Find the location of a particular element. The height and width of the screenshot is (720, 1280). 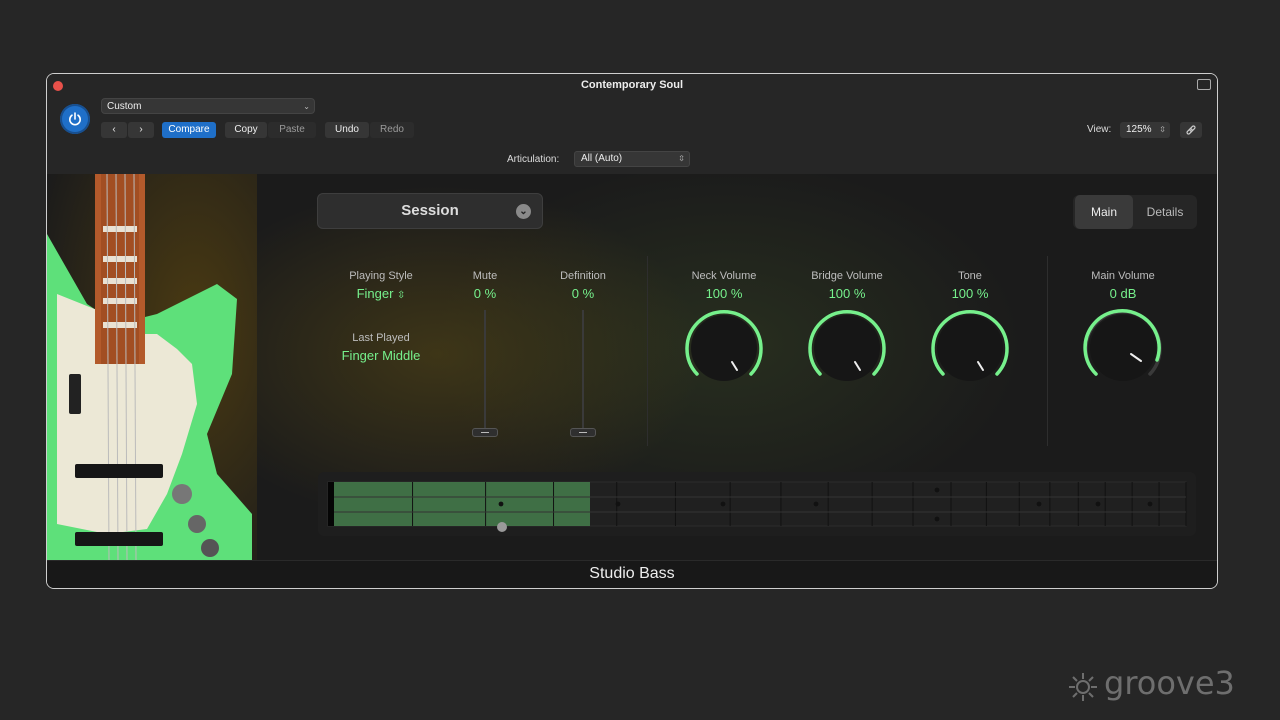

preset-value: Custom is located at coordinates (124, 106).